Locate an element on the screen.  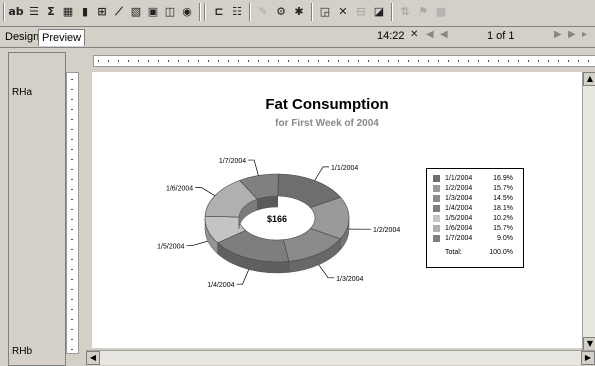
align-icon: ☷ is located at coordinates (237, 12).